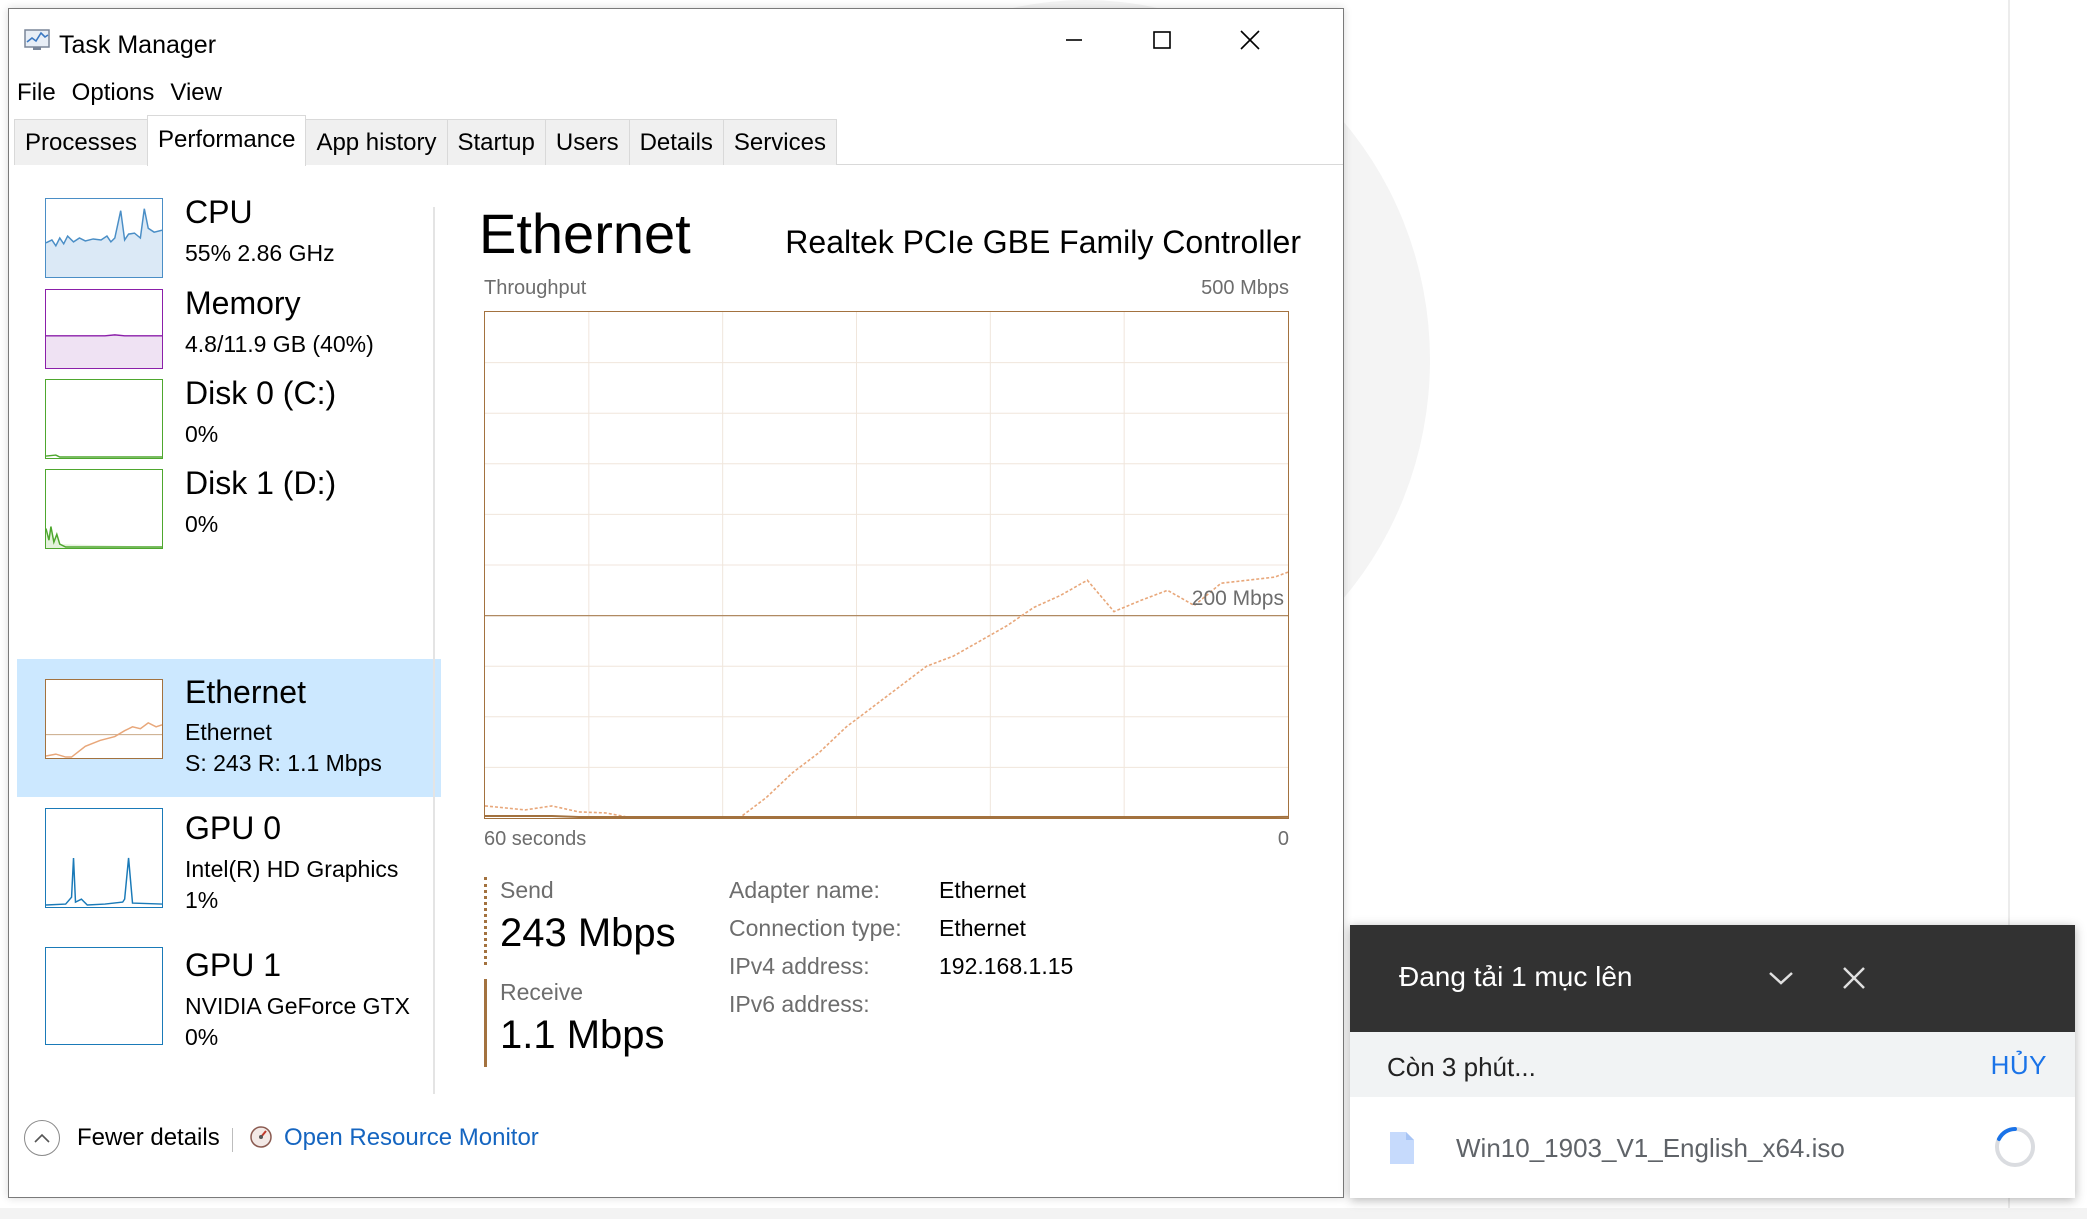  Describe the element at coordinates (232, 1140) in the screenshot. I see `footer-divider` at that location.